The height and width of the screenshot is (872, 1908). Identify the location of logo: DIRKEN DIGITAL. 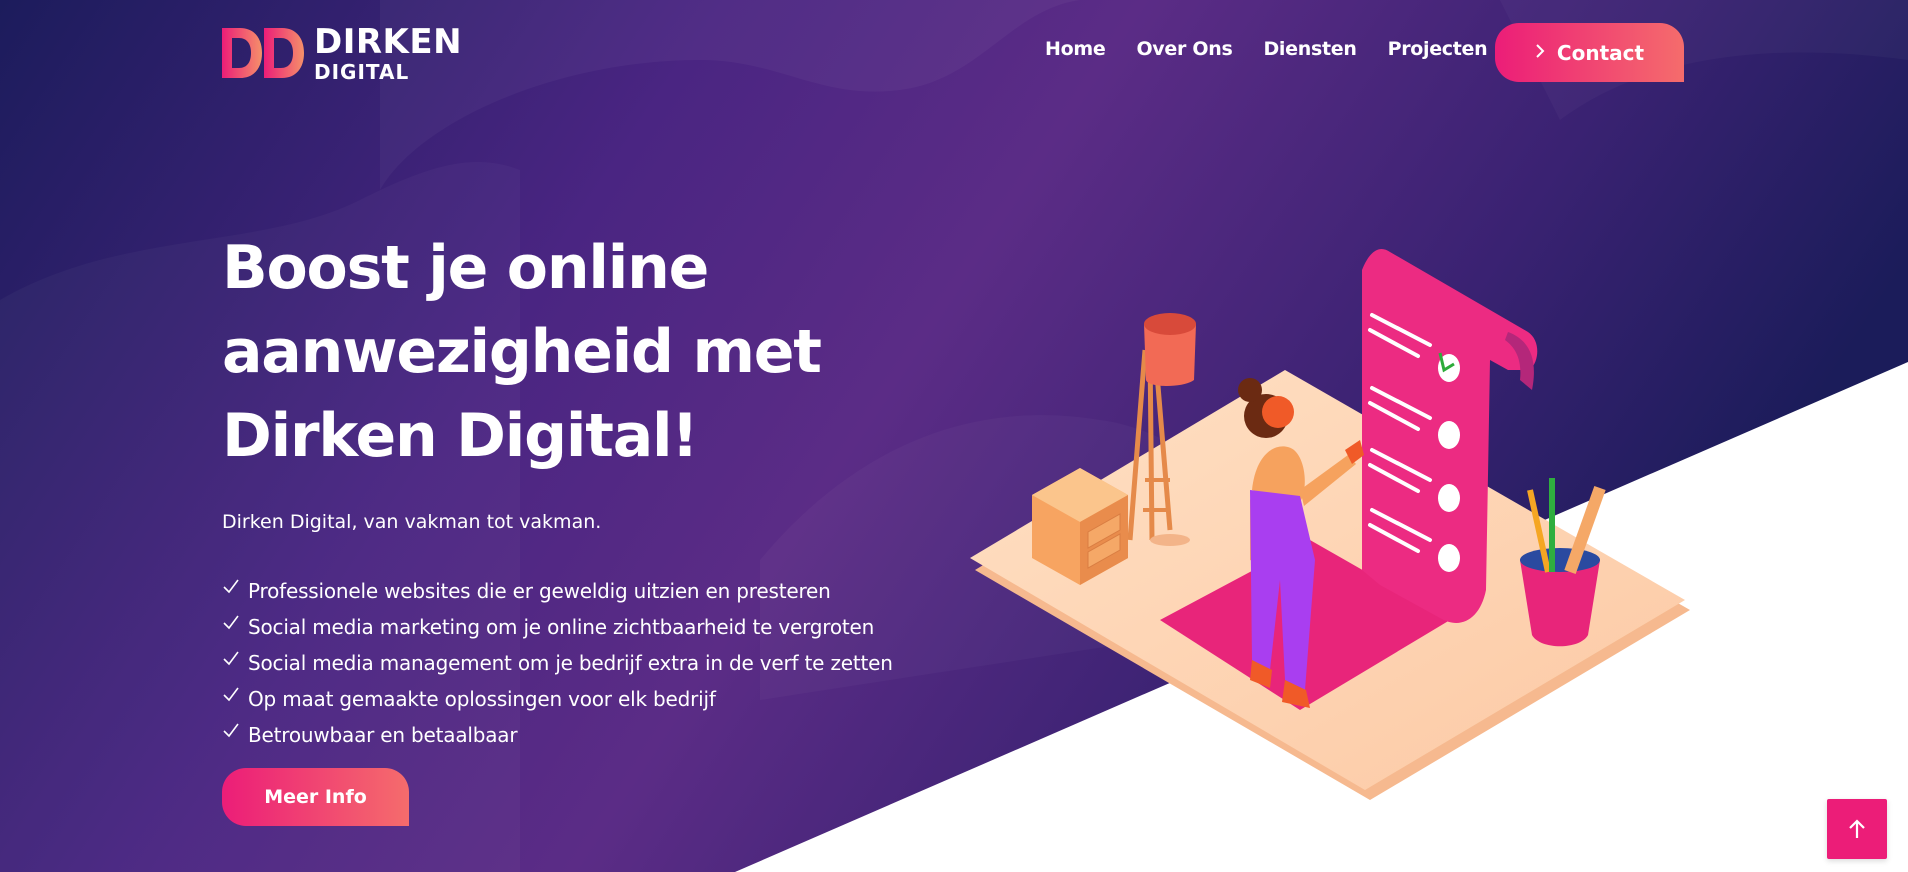
(352, 53).